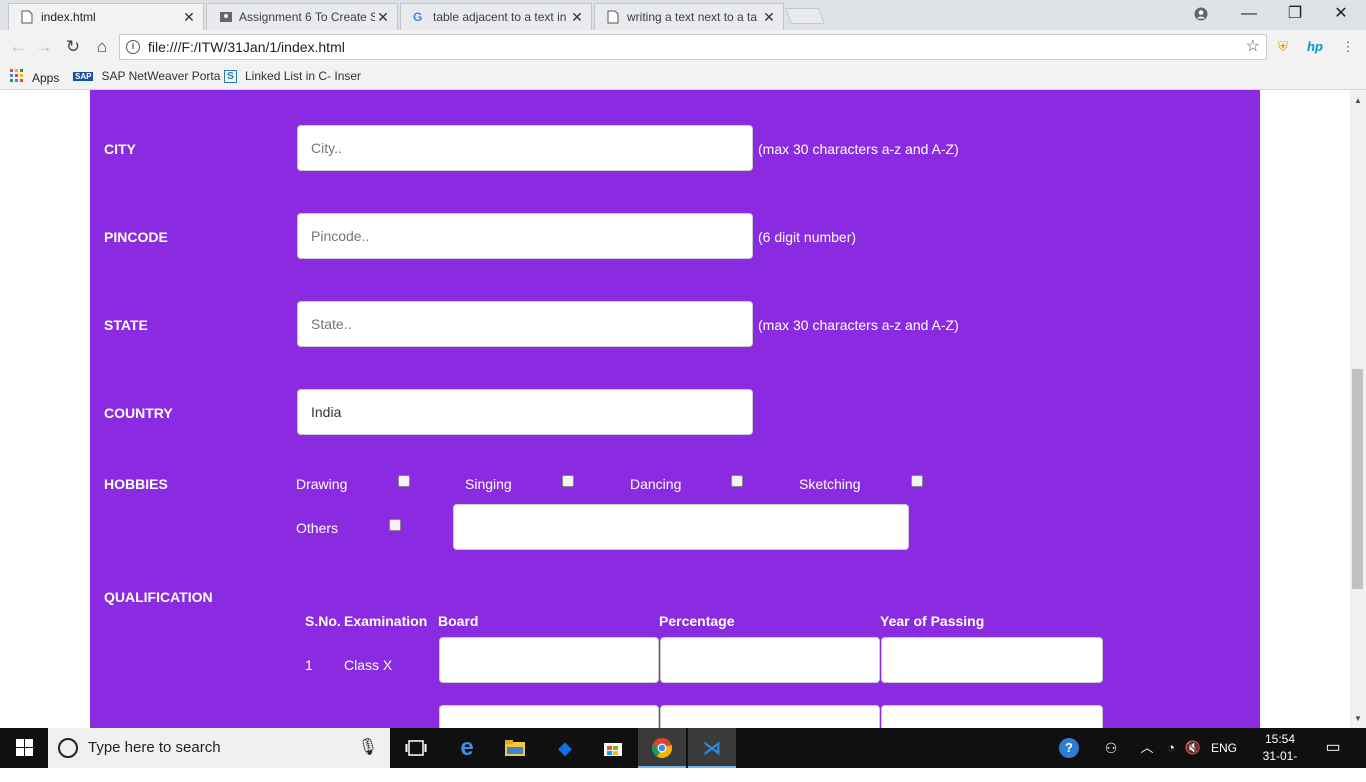 This screenshot has height=782, width=1366. Describe the element at coordinates (1193, 748) in the screenshot. I see `volume-muted-icon: 🔇` at that location.